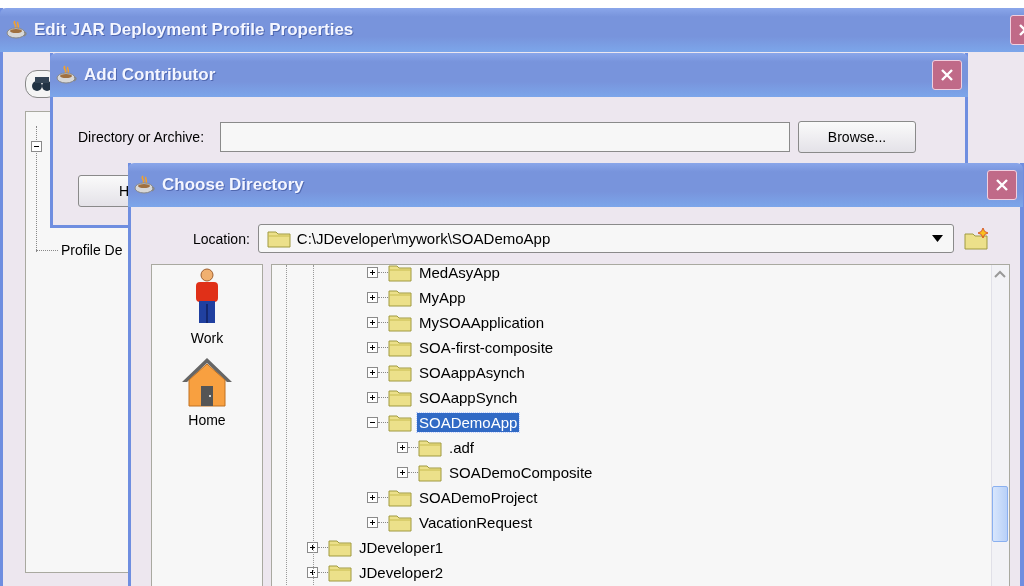 The image size is (1024, 586). Describe the element at coordinates (401, 547) in the screenshot. I see `tree-item: JDeveloper1` at that location.